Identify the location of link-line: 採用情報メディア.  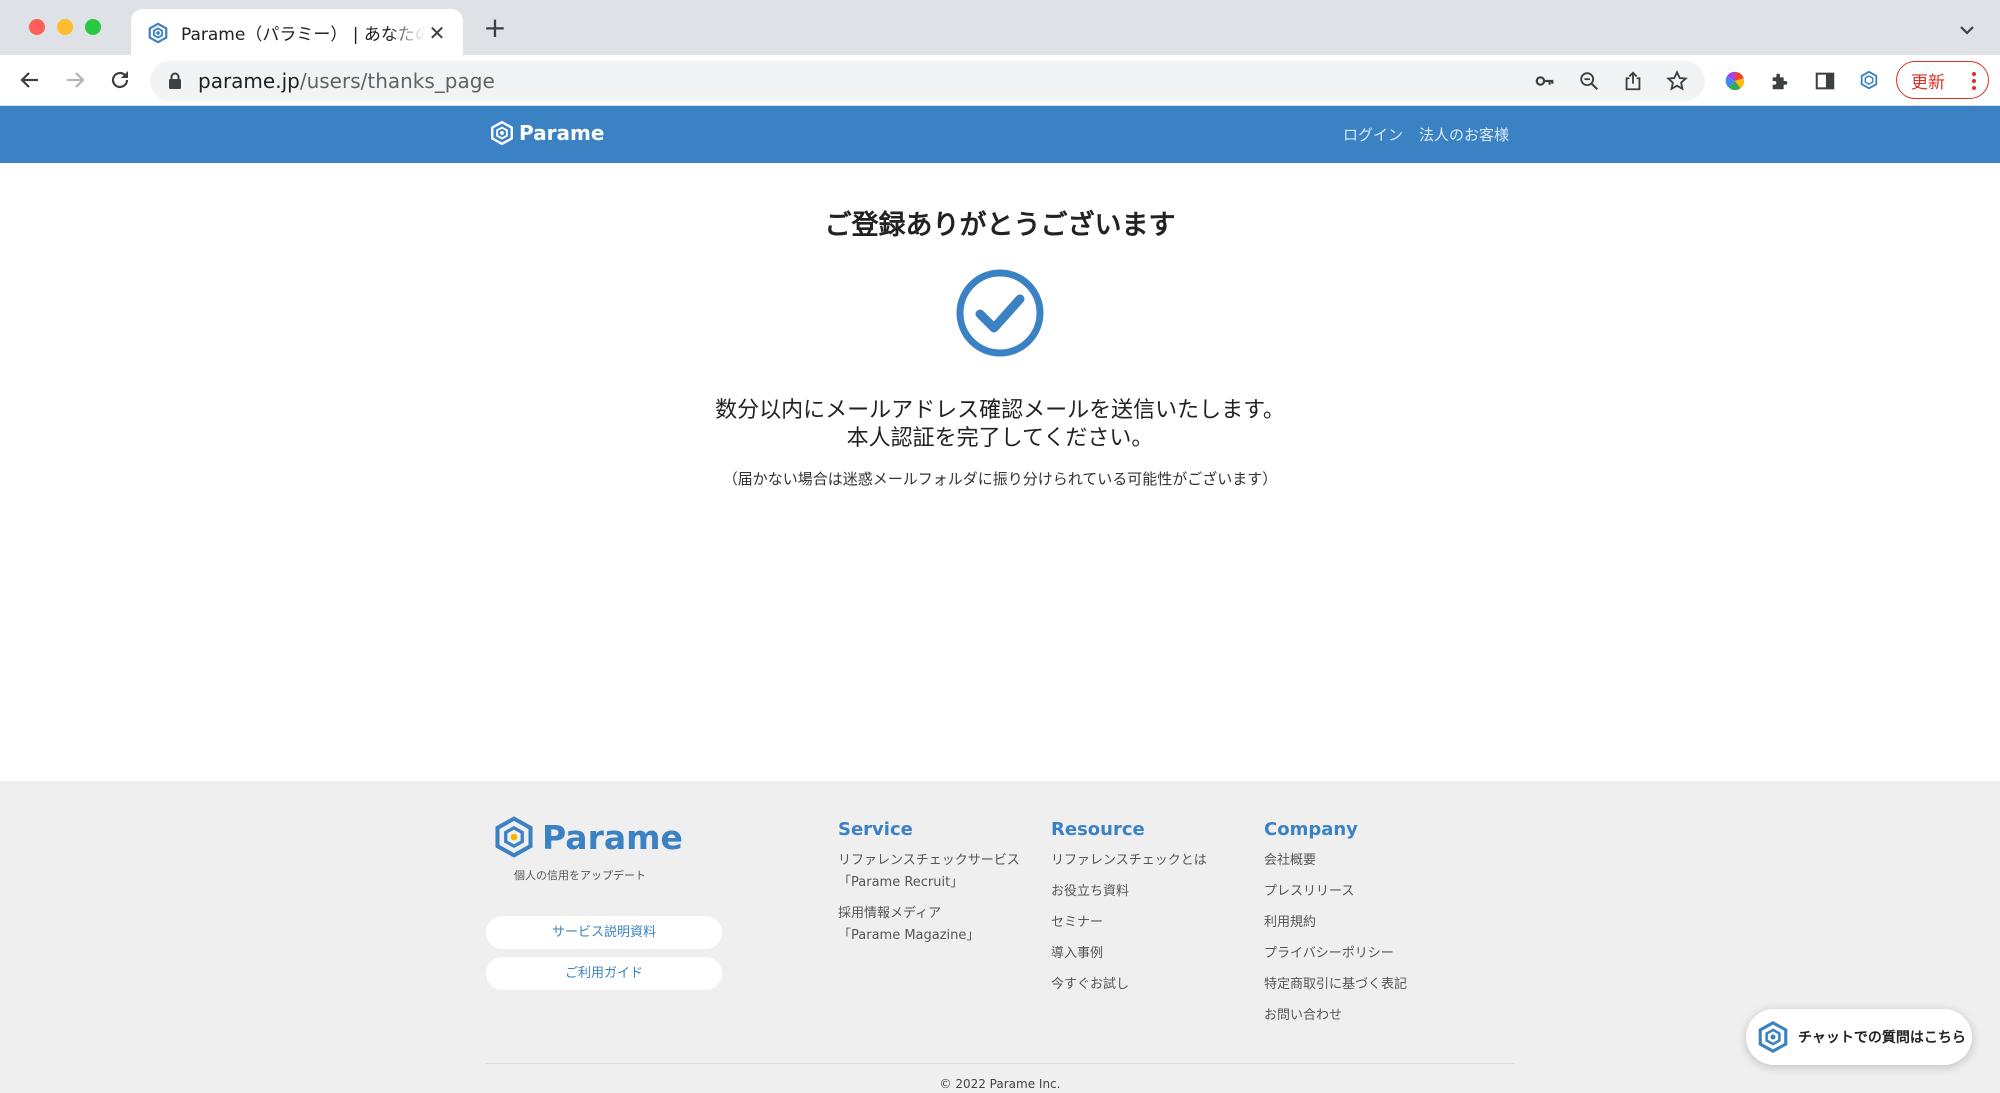
(890, 913).